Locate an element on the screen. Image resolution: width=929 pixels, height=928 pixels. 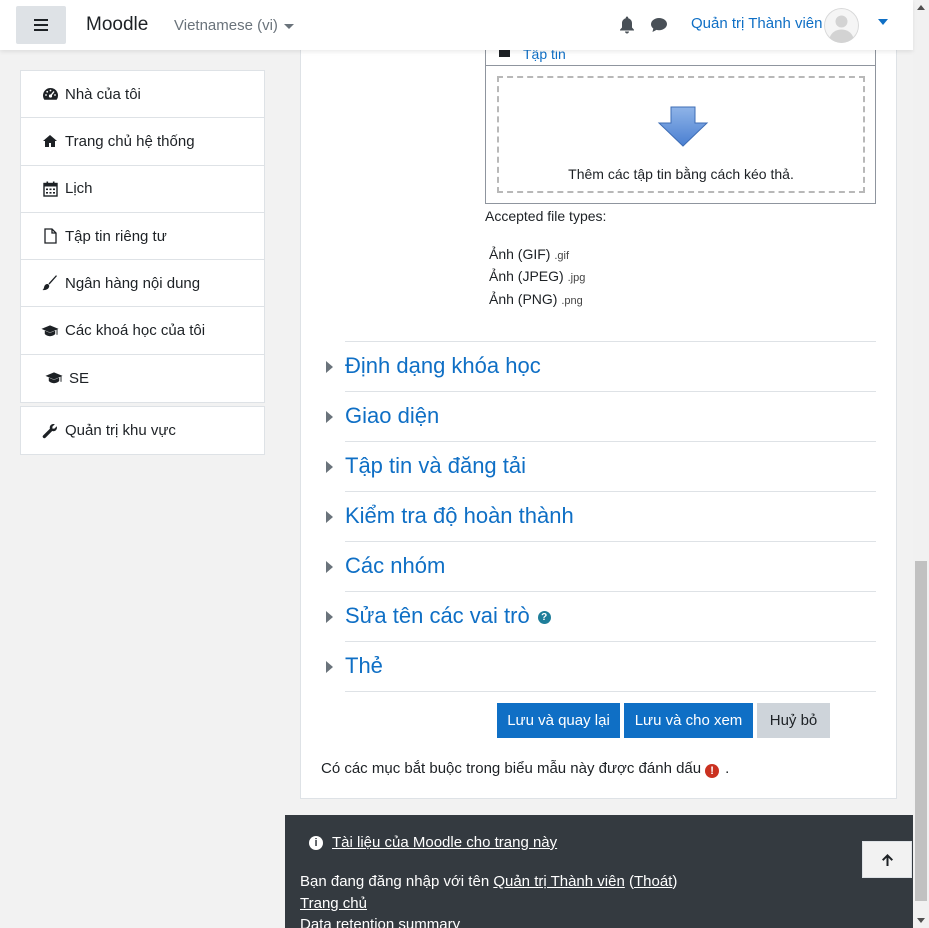
nav-item-dashboard: Nhà của tôi is located at coordinates (142, 95).